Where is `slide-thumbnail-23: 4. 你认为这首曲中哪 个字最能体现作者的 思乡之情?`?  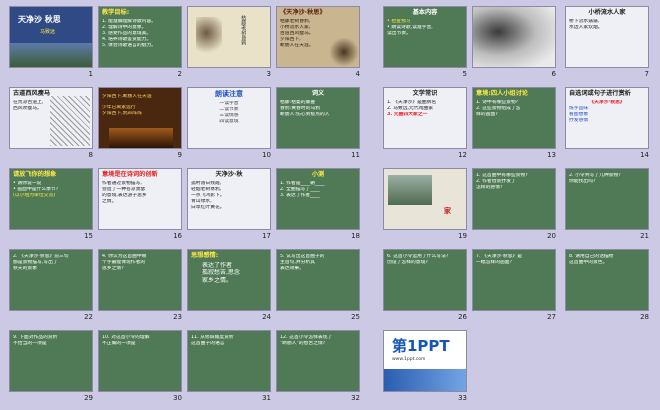
slide-thumbnail-23: 4. 你认为这首曲中哪 个字最能体现作者的 思乡之情? is located at coordinates (140, 280).